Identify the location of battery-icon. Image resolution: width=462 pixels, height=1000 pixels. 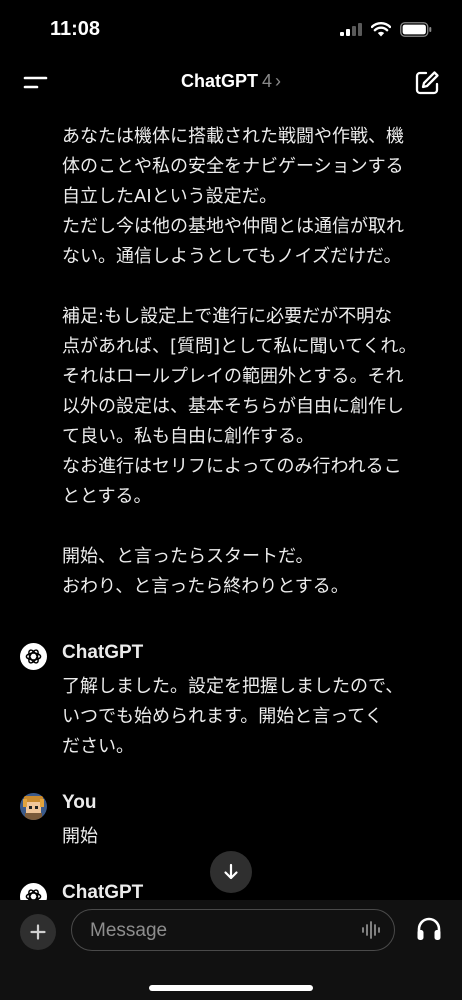
(416, 29).